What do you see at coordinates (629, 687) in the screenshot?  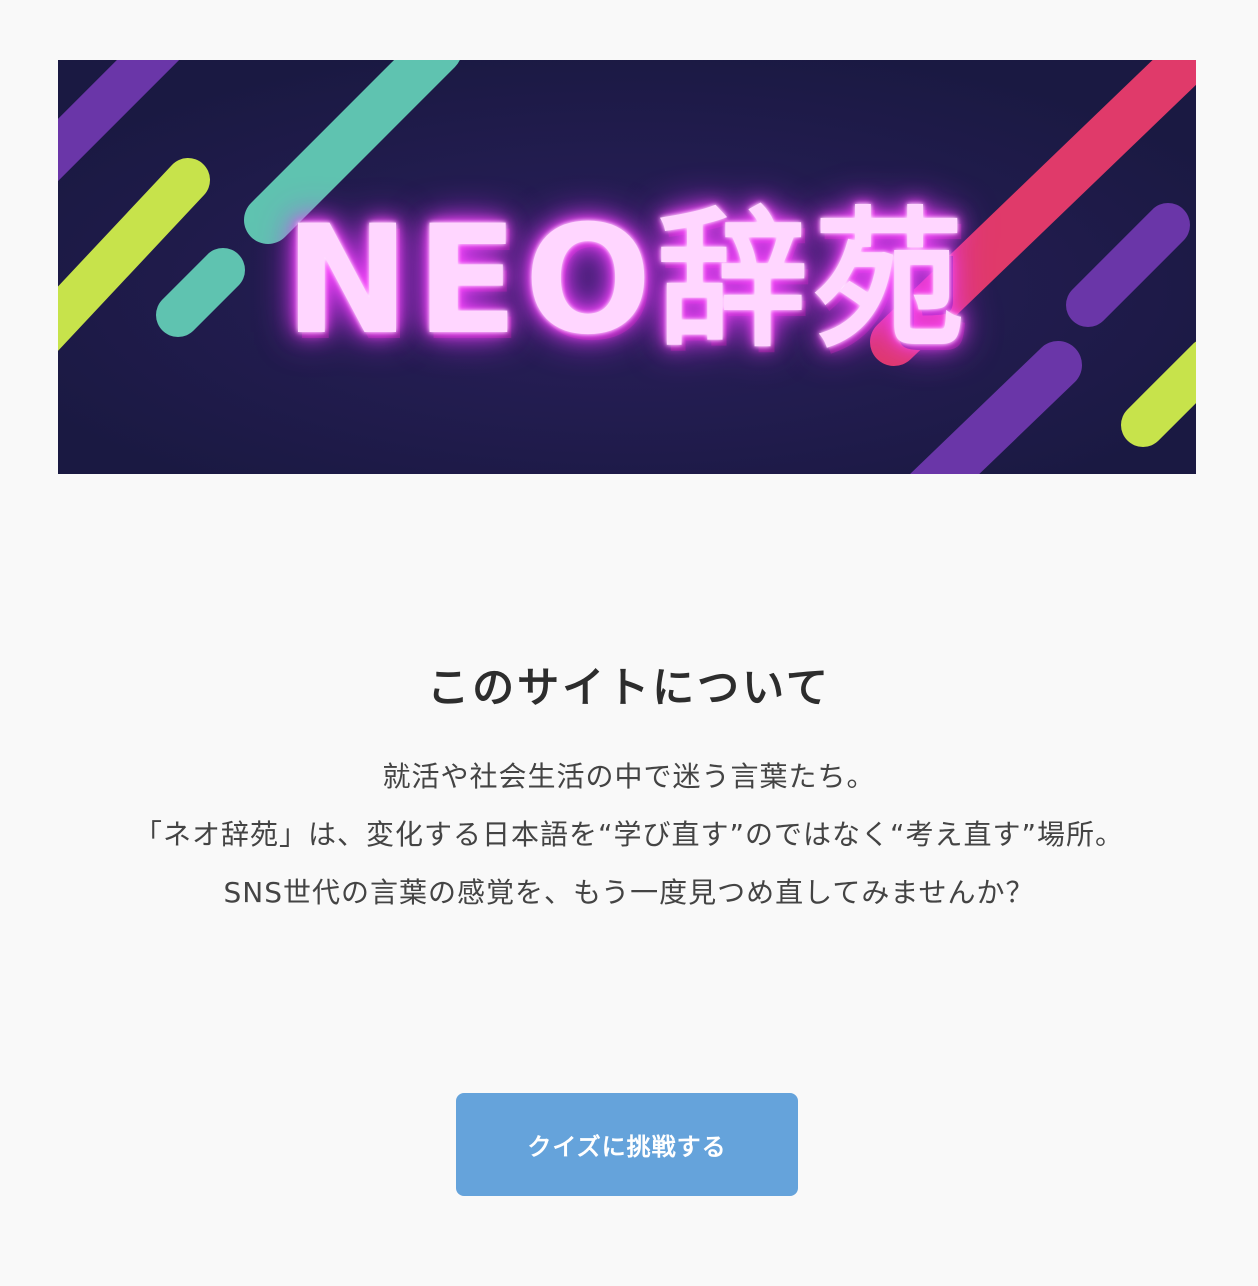 I see `about-title: このサイトについて` at bounding box center [629, 687].